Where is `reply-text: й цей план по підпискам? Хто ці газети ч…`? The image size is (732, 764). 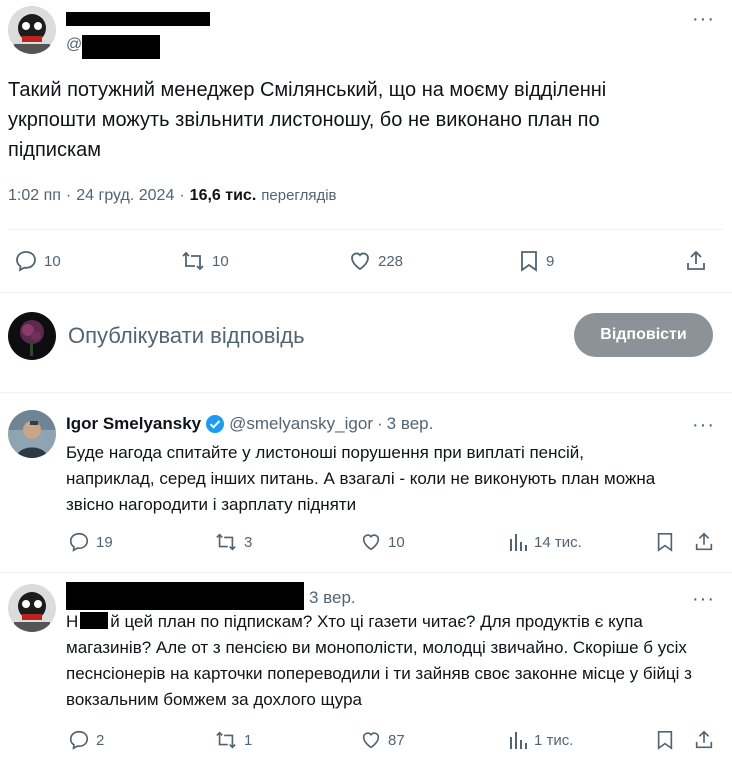
reply-text: й цей план по підпискам? Хто ці газети ч… is located at coordinates (379, 660).